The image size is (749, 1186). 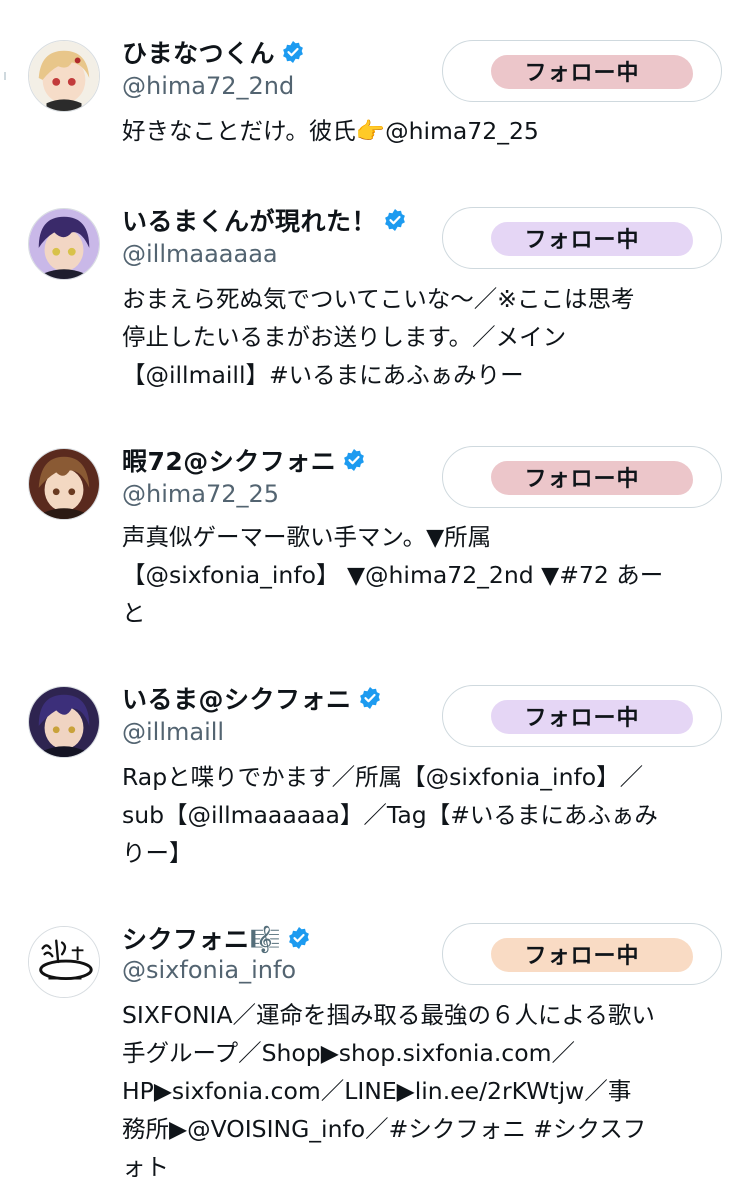 What do you see at coordinates (173, 732) in the screenshot?
I see `user-handle: @illmaill` at bounding box center [173, 732].